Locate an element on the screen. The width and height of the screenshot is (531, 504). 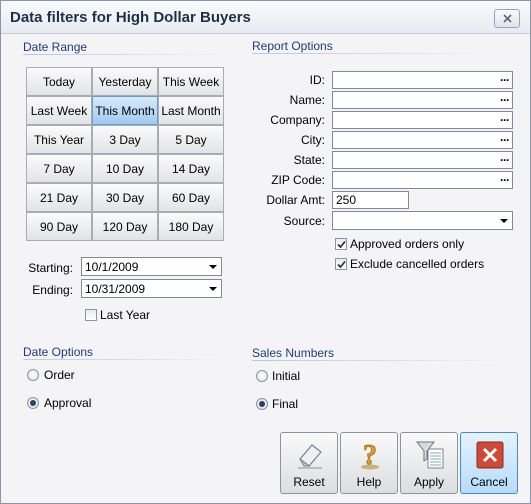
date-button-yesterday: Yesterday is located at coordinates (125, 81).